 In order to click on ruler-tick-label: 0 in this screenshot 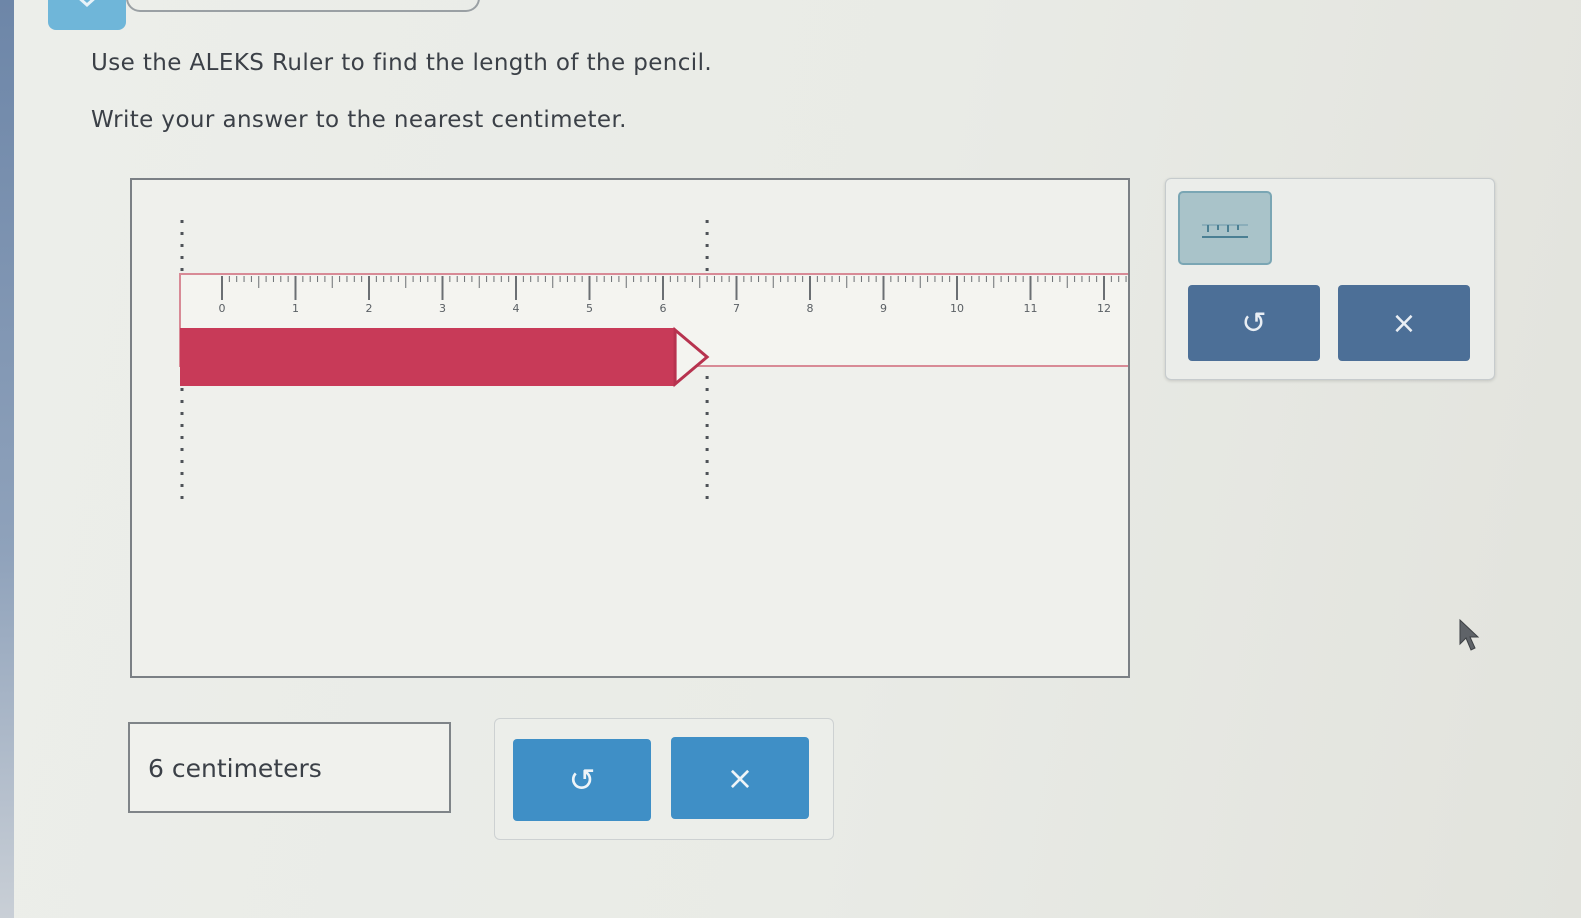, I will do `click(222, 308)`.